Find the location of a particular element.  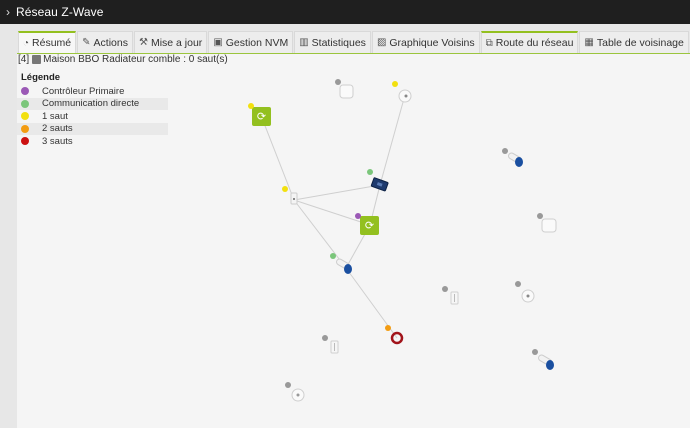

node-top-center is located at coordinates (344, 89).